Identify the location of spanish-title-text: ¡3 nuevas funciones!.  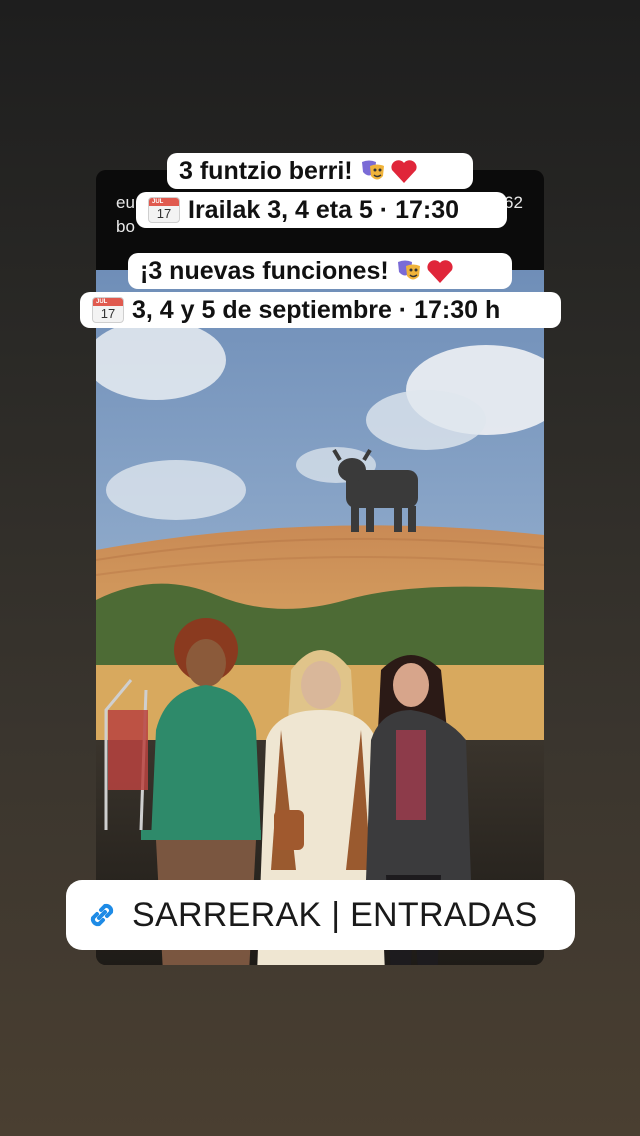
(264, 270).